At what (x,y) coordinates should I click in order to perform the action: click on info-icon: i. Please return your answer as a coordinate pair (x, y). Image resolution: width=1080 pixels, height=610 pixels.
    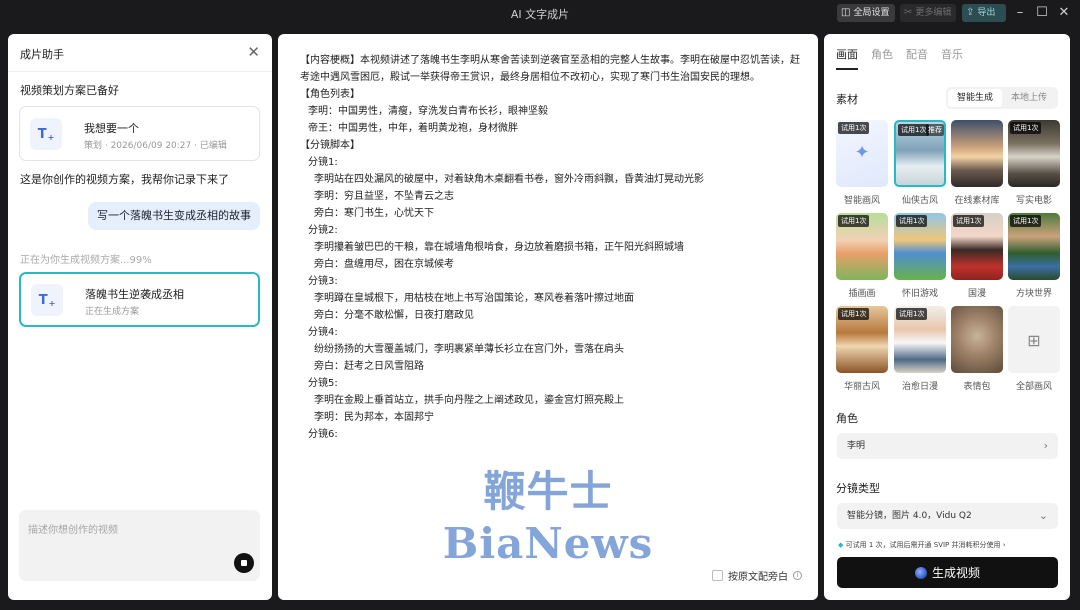
    Looking at the image, I should click on (797, 575).